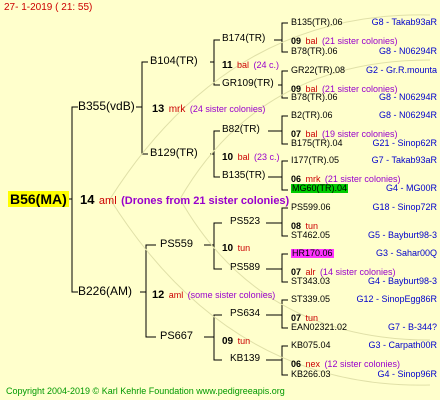 The image size is (440, 400). I want to click on connector-kb139-m, so click(284, 368).